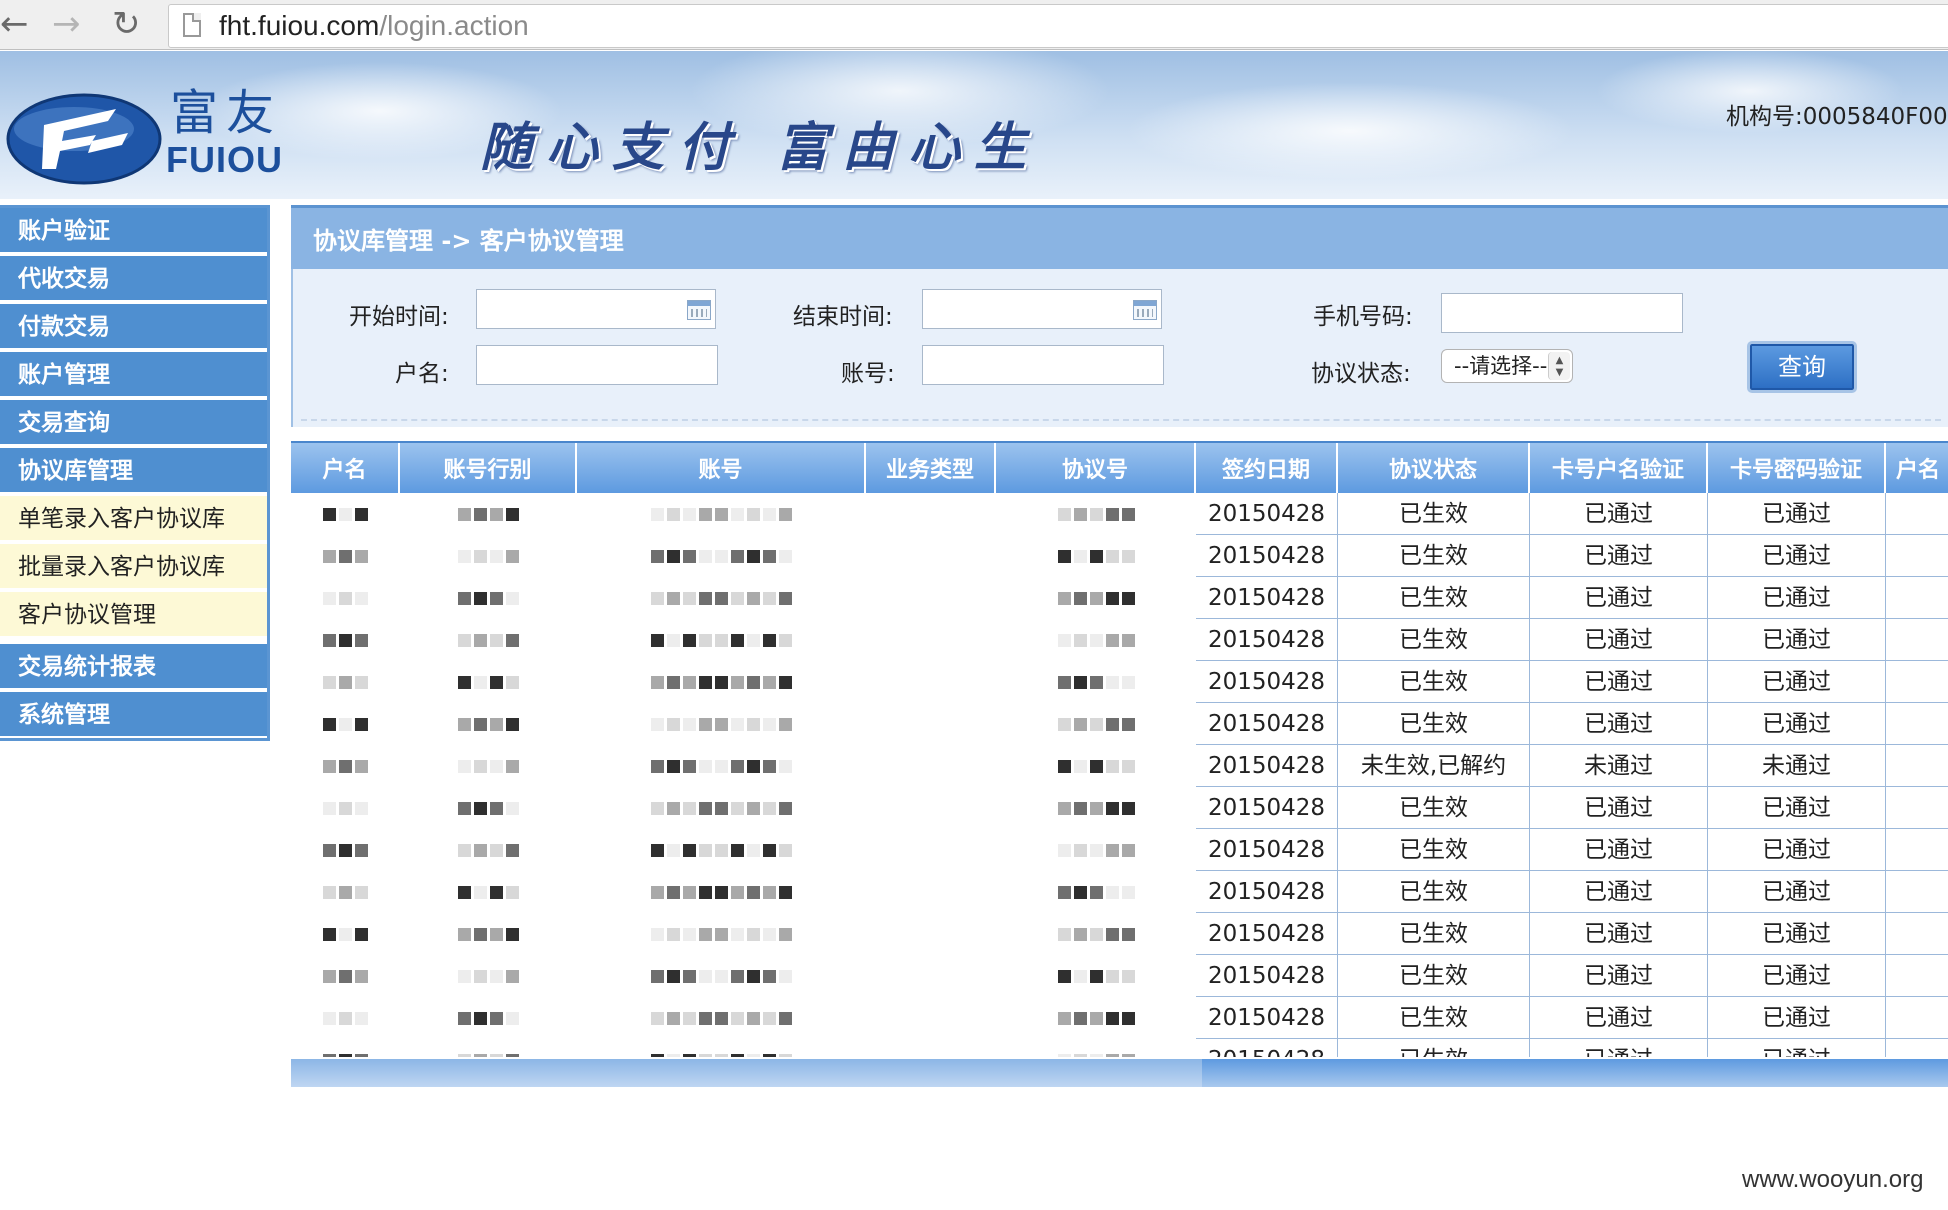  I want to click on sidebar-subitem-batch-entry: 批量录入客户协议库, so click(133, 567).